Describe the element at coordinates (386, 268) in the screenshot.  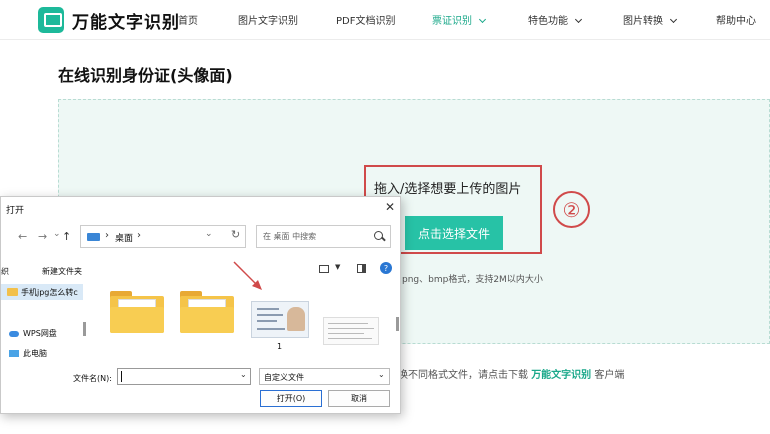
I see `help-icon: ?` at that location.